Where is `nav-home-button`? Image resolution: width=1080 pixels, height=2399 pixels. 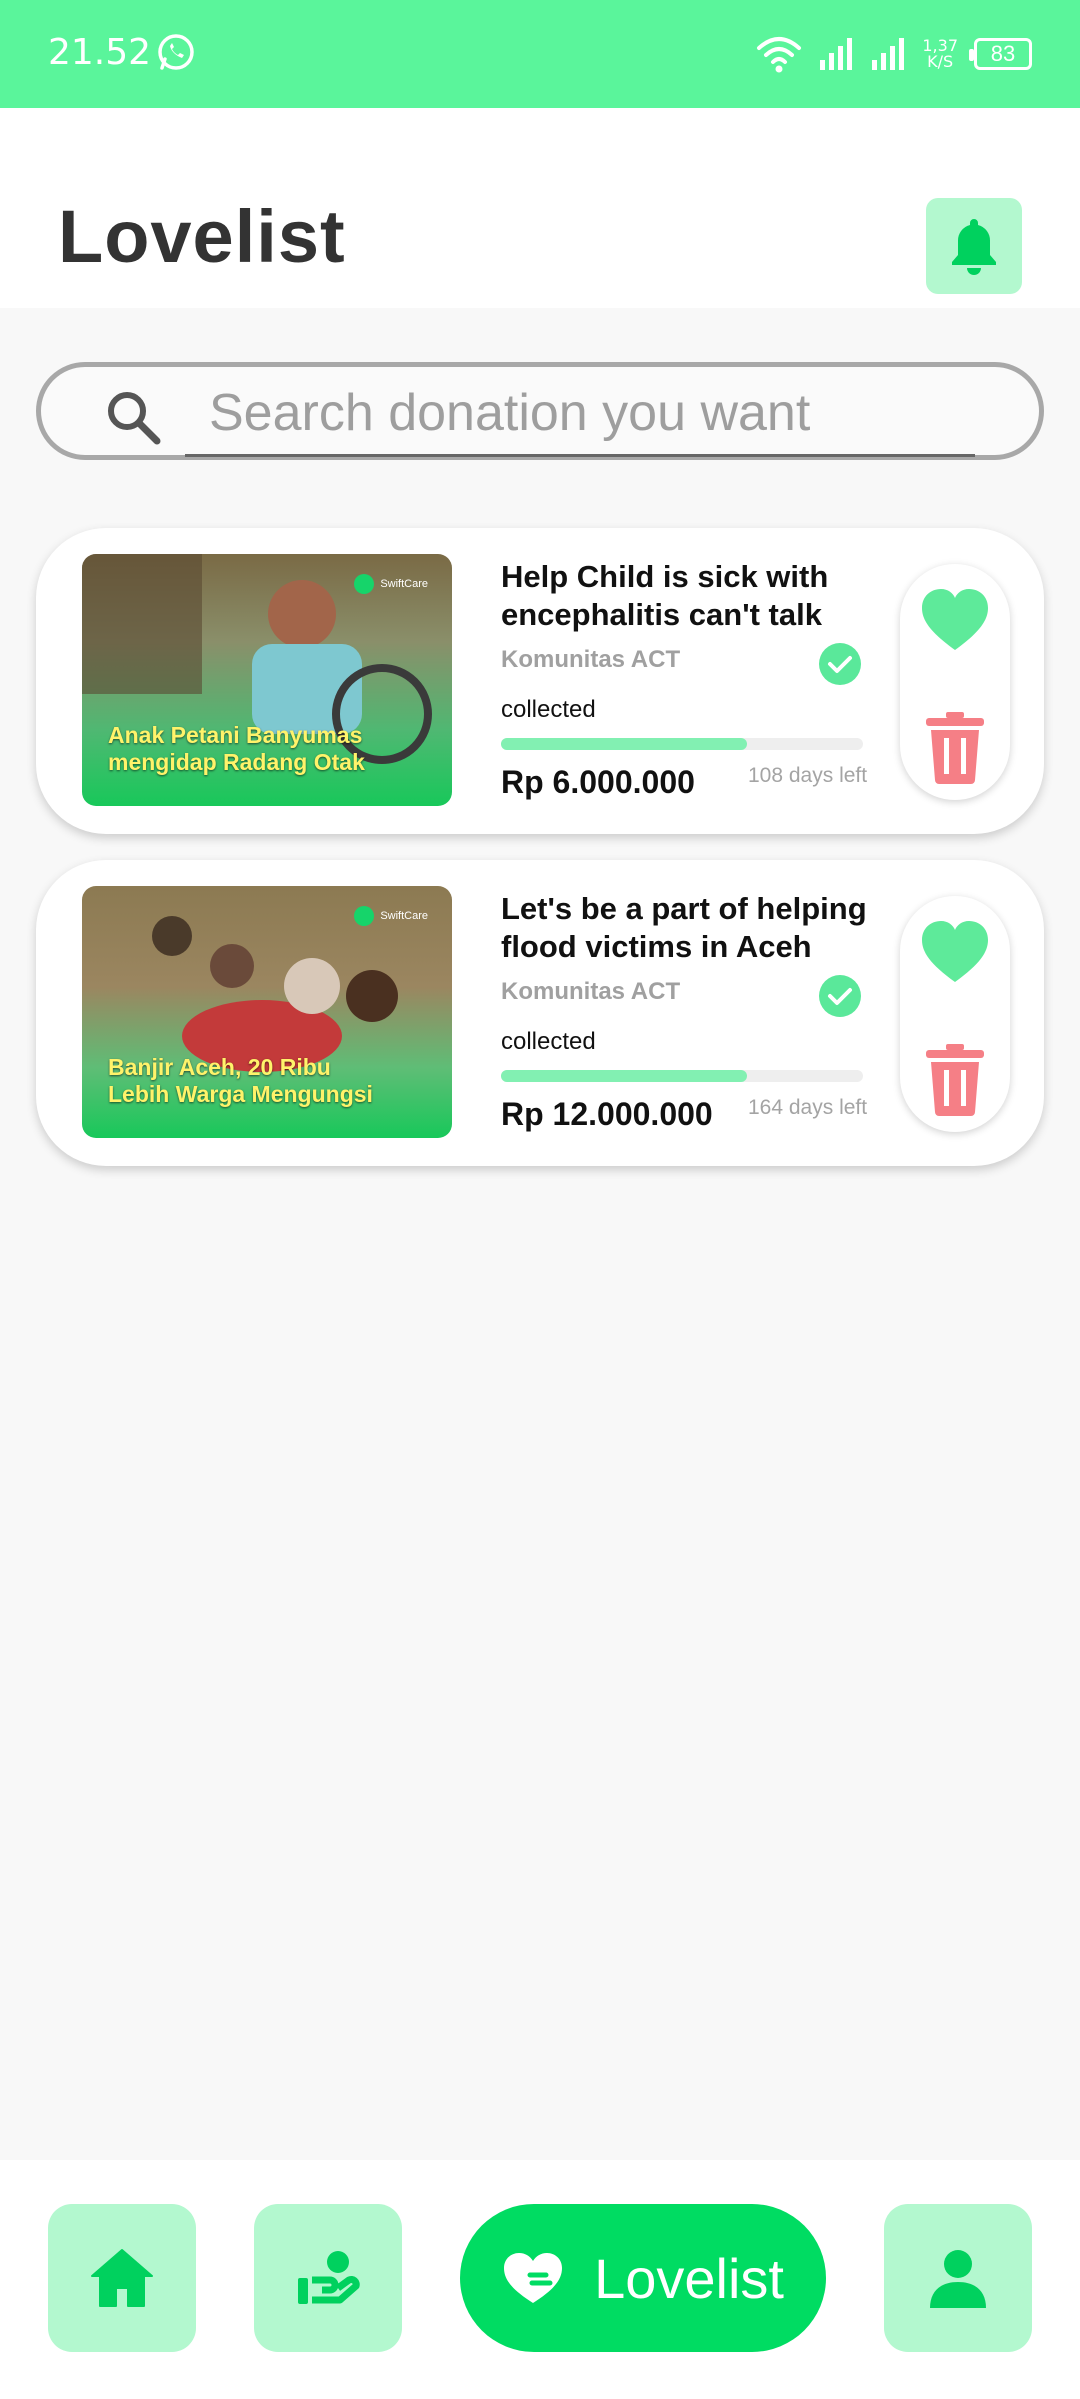 nav-home-button is located at coordinates (122, 2278).